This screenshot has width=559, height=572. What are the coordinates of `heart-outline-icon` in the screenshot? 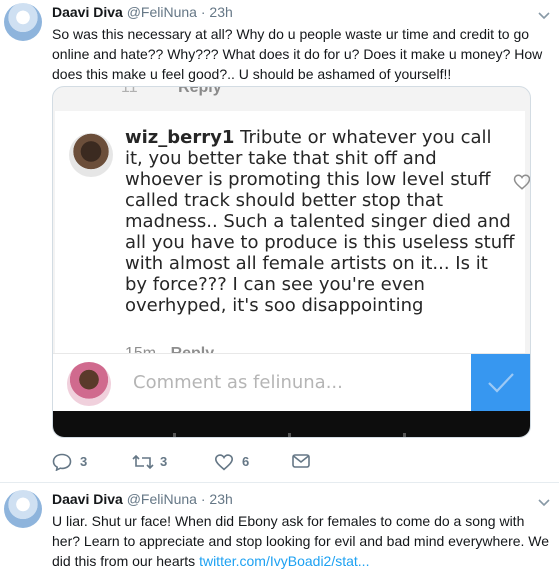 It's located at (521, 182).